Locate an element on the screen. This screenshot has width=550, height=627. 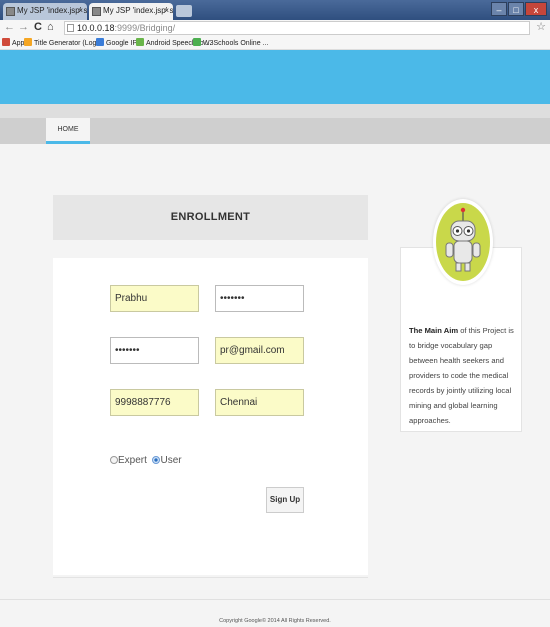
signup-button: Sign Up is located at coordinates (285, 500).